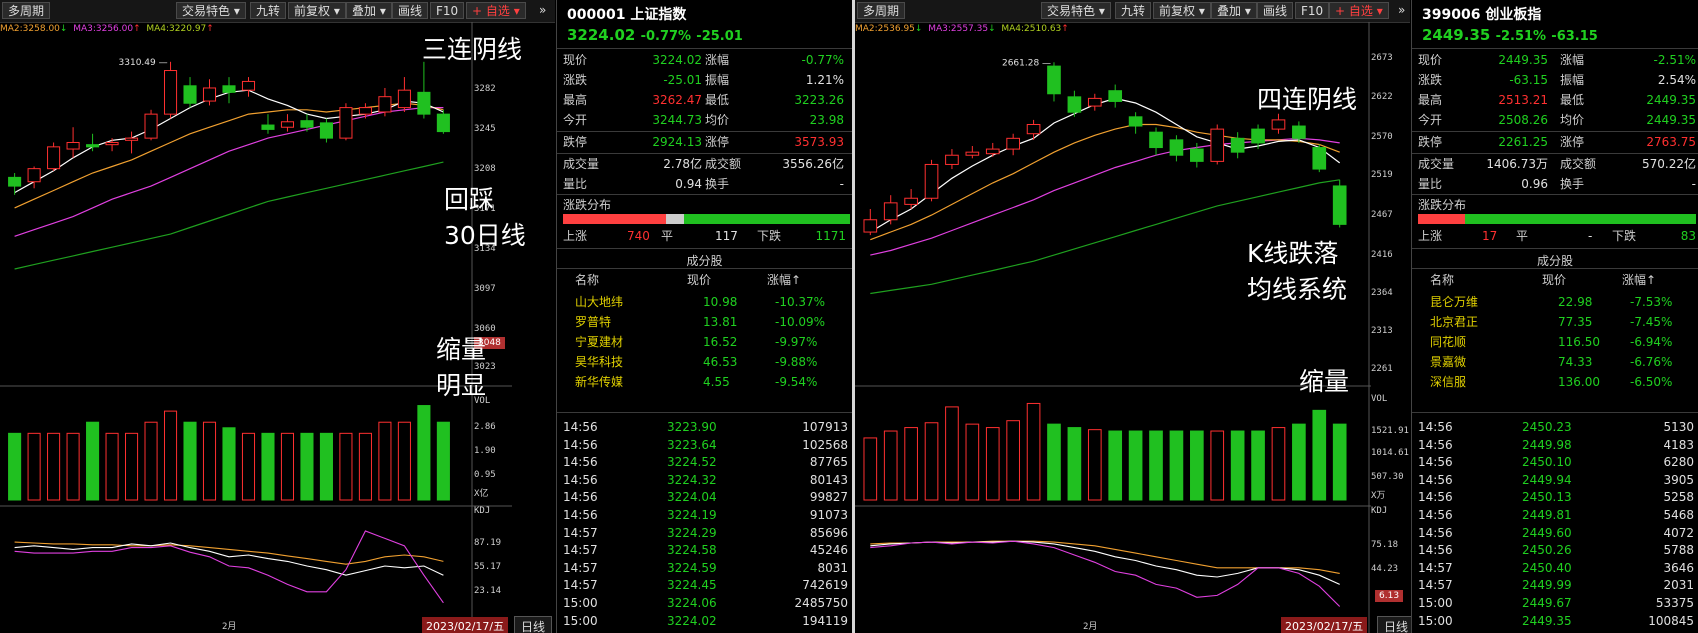  Describe the element at coordinates (1555, 342) in the screenshot. I see `component-row: 同花顺 116.50 -6.94%` at that location.